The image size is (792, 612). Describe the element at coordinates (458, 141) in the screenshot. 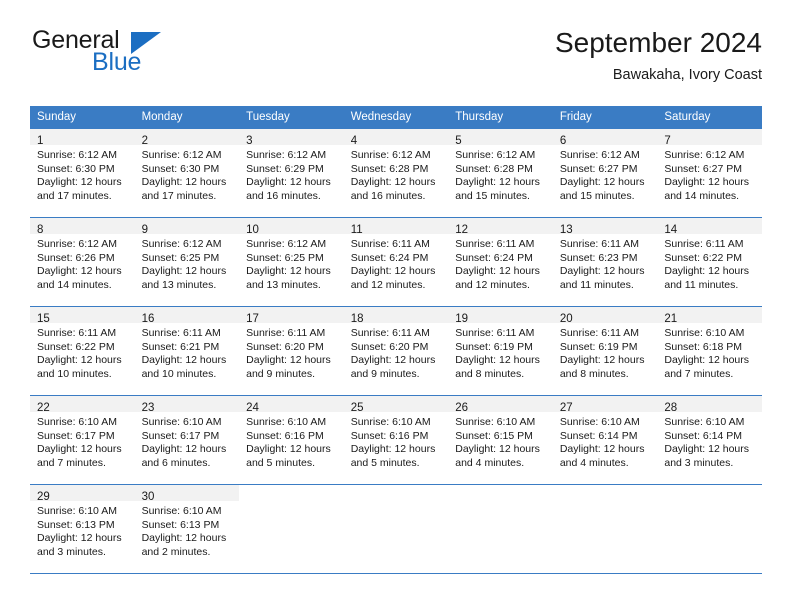

I see `day-number: 5` at that location.